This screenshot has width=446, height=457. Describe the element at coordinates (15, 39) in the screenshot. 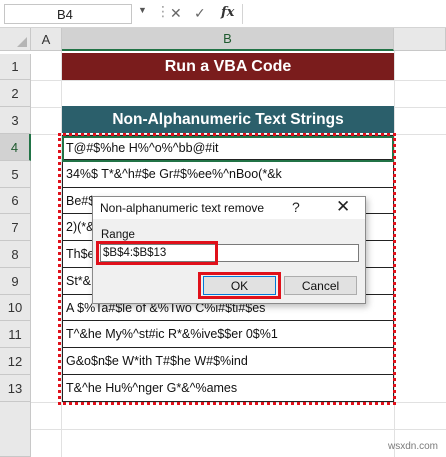

I see `select-all-corner` at that location.